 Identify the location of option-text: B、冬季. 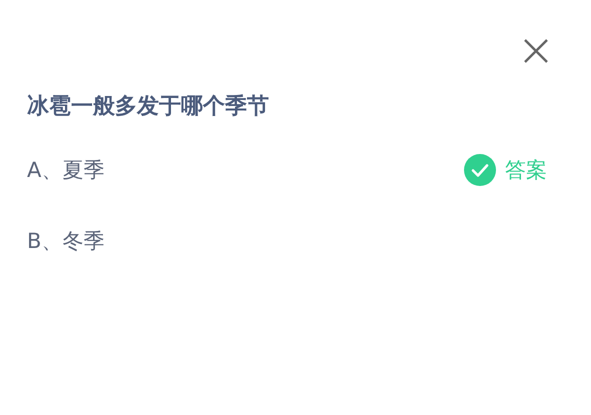
(65, 240).